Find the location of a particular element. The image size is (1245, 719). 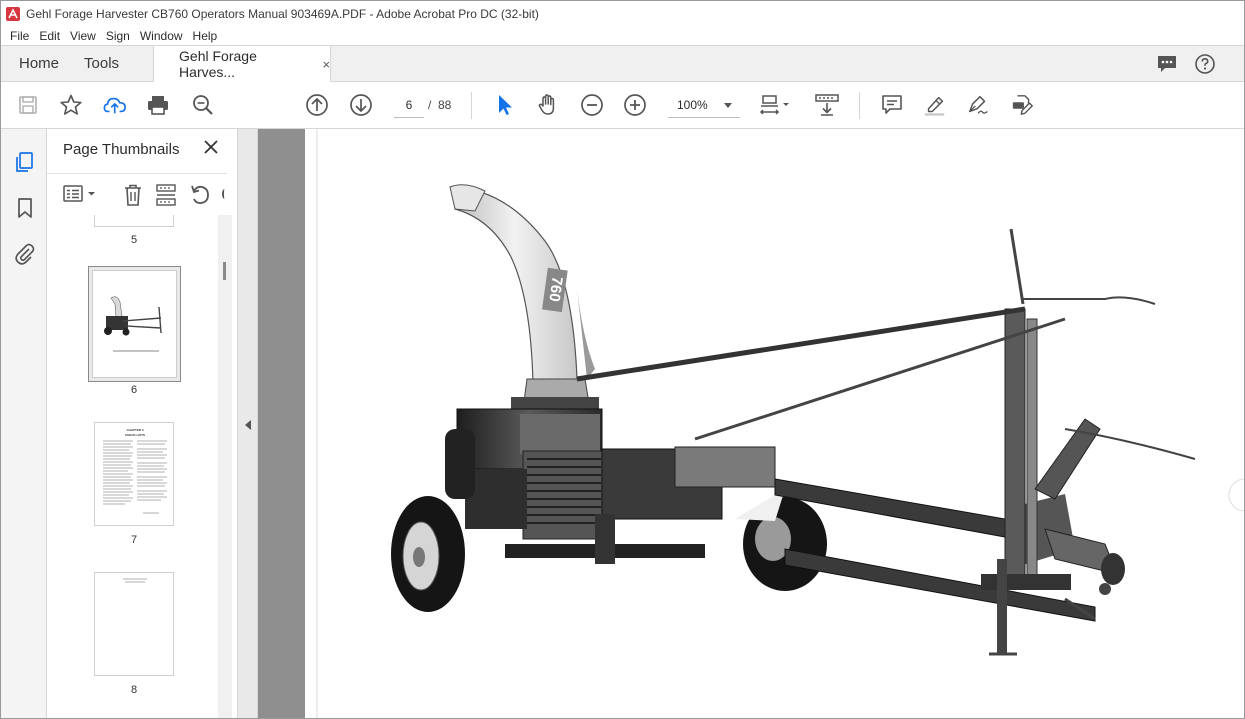

thumbnail-label-7: 7 is located at coordinates (134, 540).